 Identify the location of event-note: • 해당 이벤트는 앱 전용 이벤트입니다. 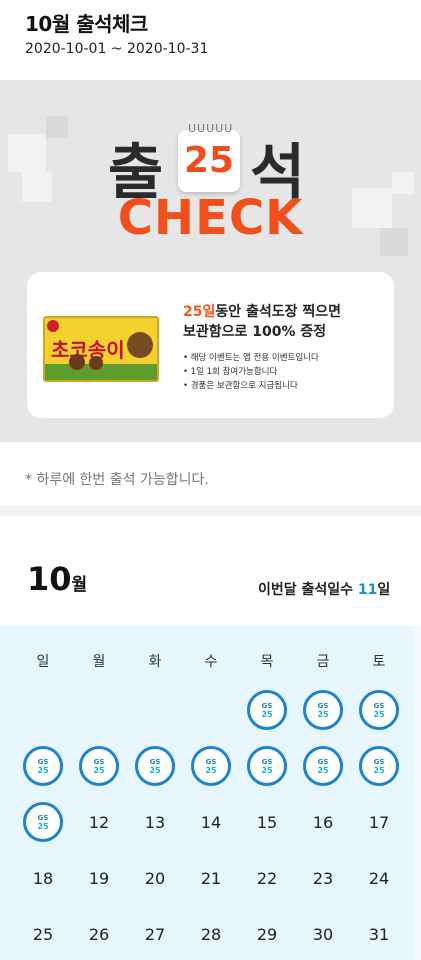
(251, 358).